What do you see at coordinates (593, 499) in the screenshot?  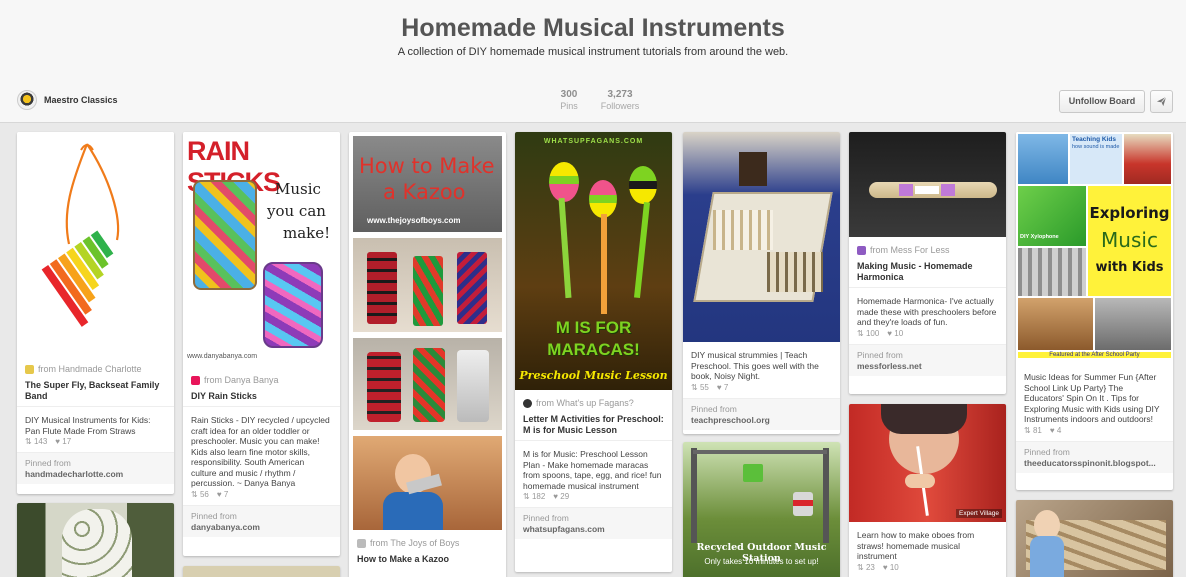 I see `pin-counts: ⇅ 182 ♥ 29` at bounding box center [593, 499].